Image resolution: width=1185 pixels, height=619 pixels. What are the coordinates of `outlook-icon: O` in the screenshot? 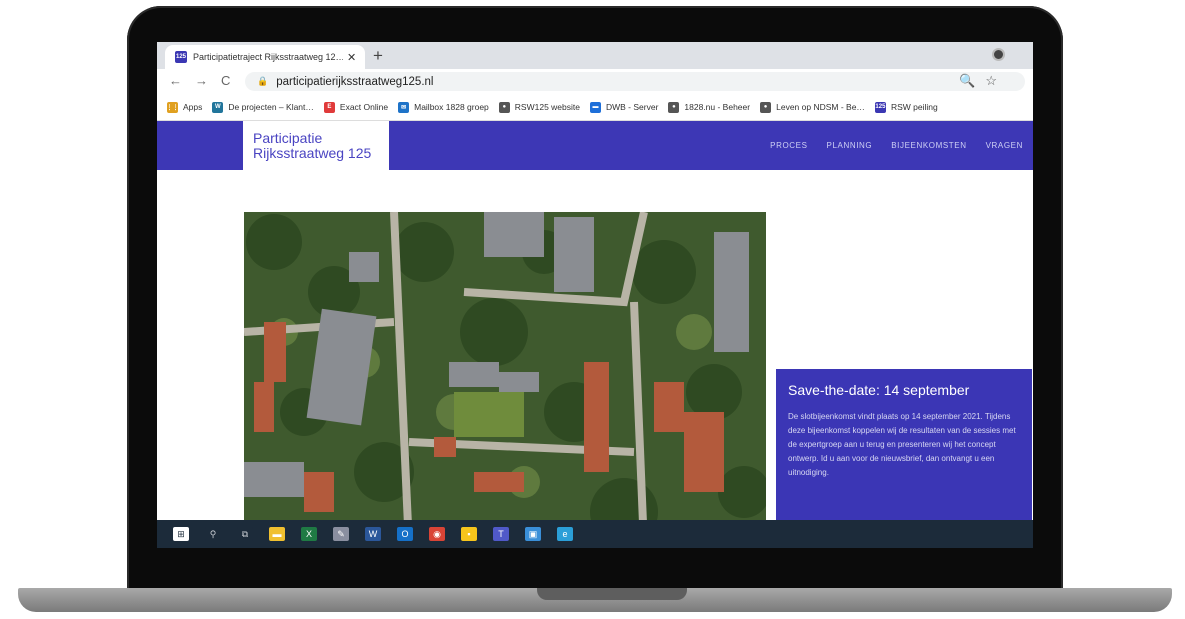 It's located at (405, 534).